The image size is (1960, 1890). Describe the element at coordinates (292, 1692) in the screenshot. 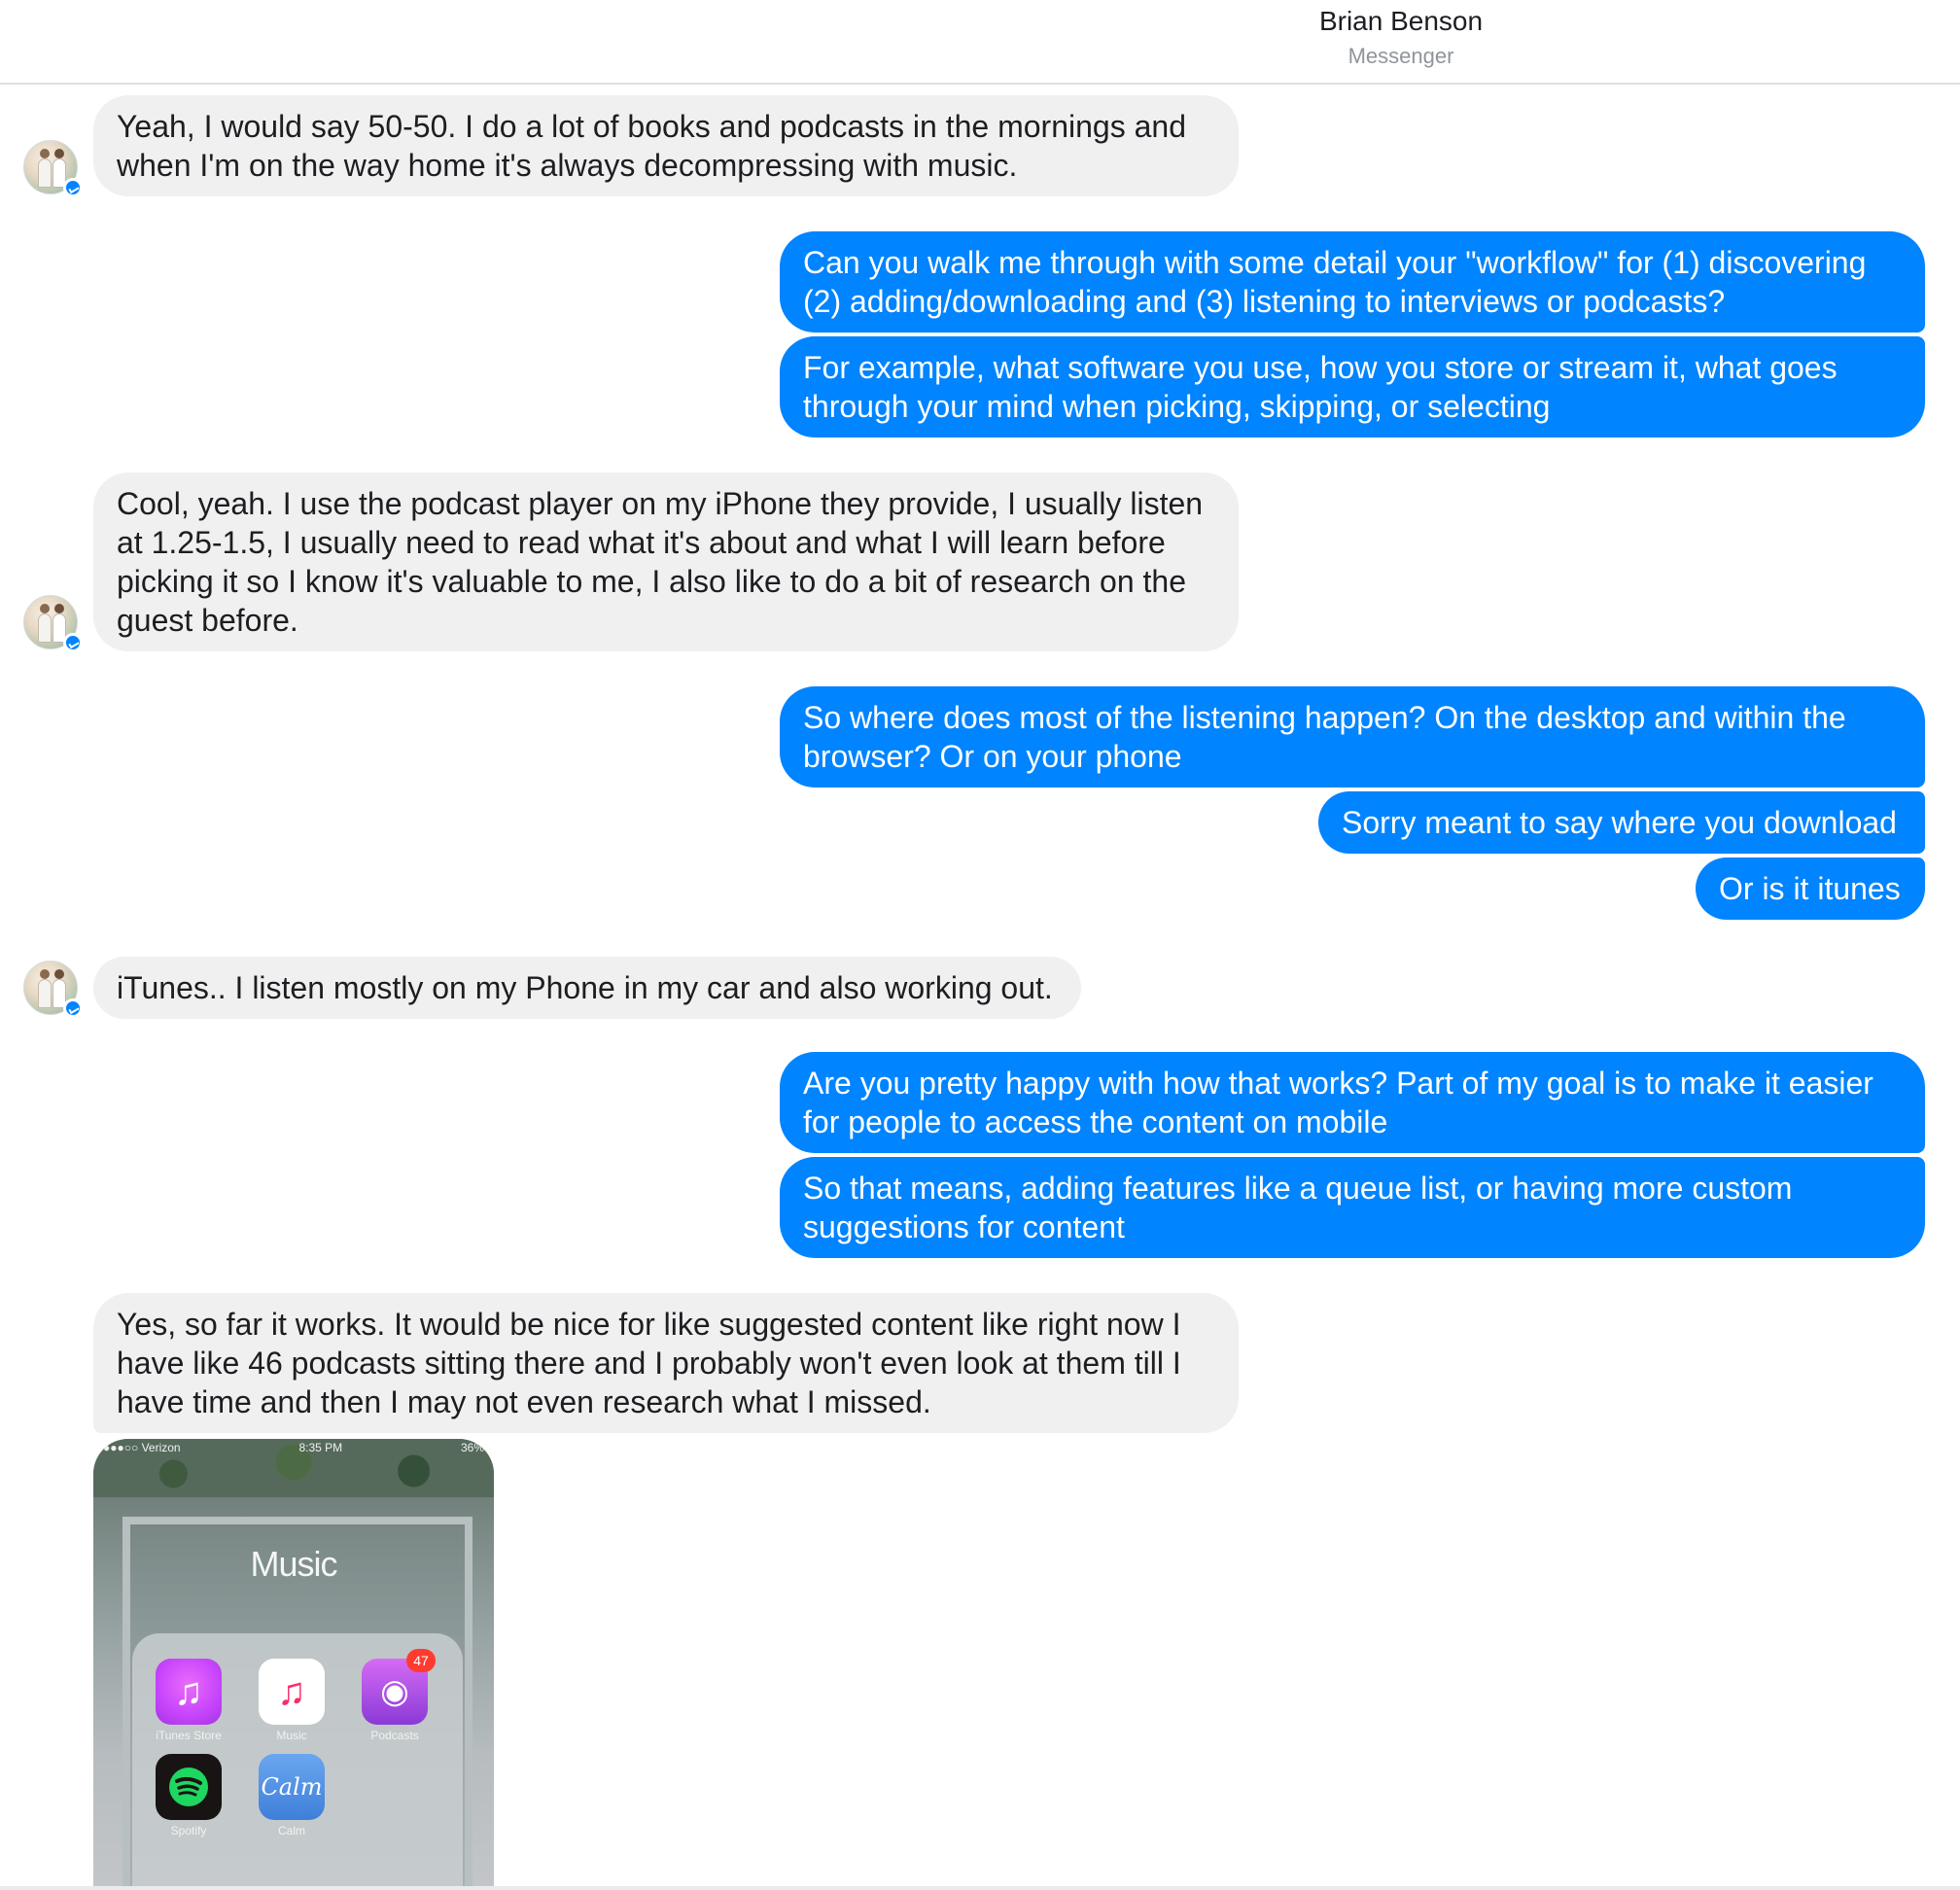

I see `music-icon: ♫` at that location.